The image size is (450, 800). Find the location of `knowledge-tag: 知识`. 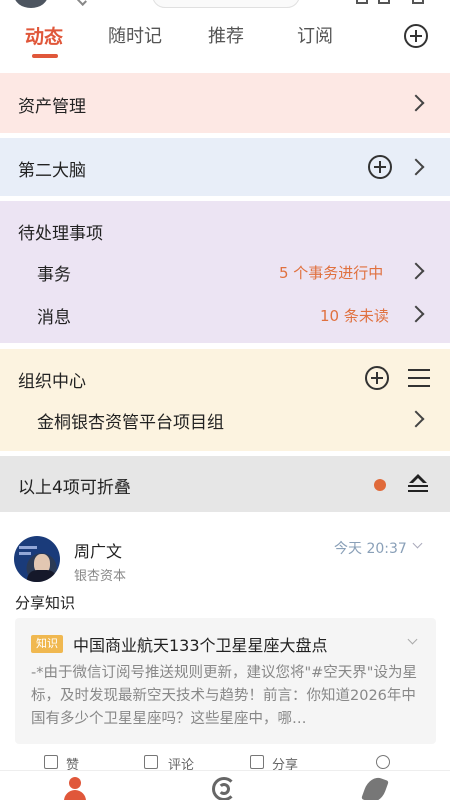

knowledge-tag: 知识 is located at coordinates (47, 644).